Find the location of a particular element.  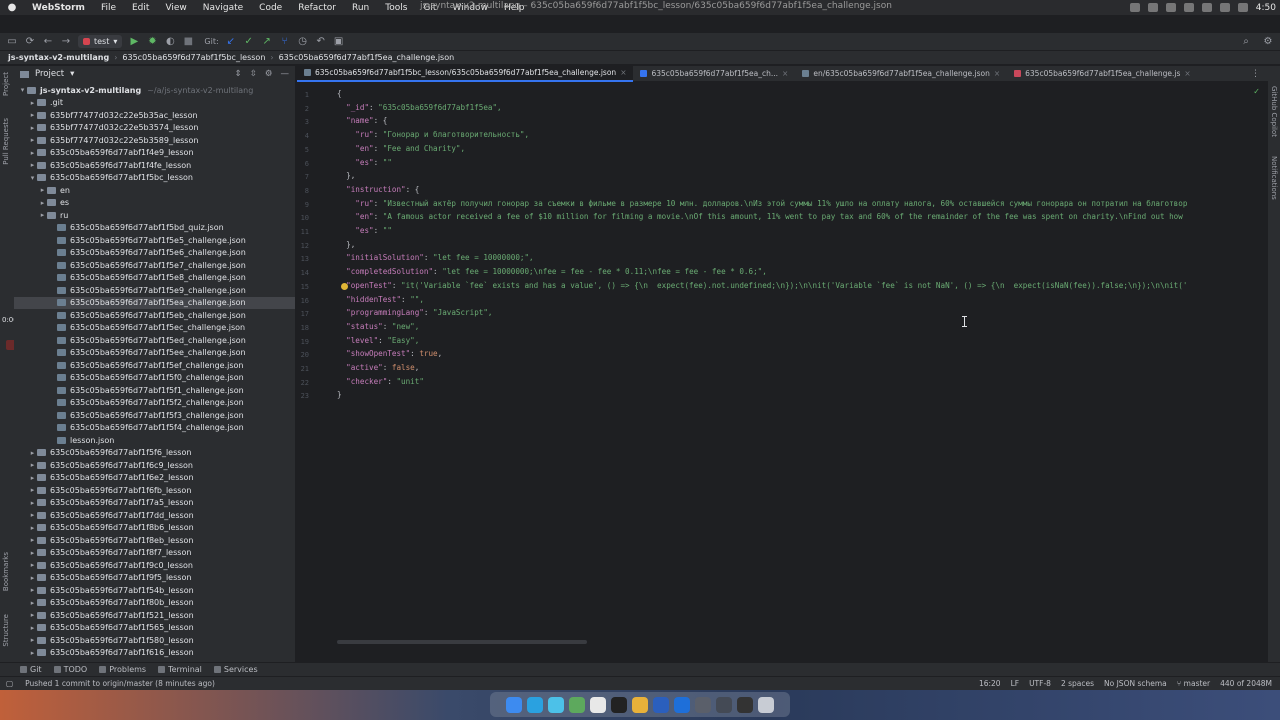

maps-icon is located at coordinates (577, 704).